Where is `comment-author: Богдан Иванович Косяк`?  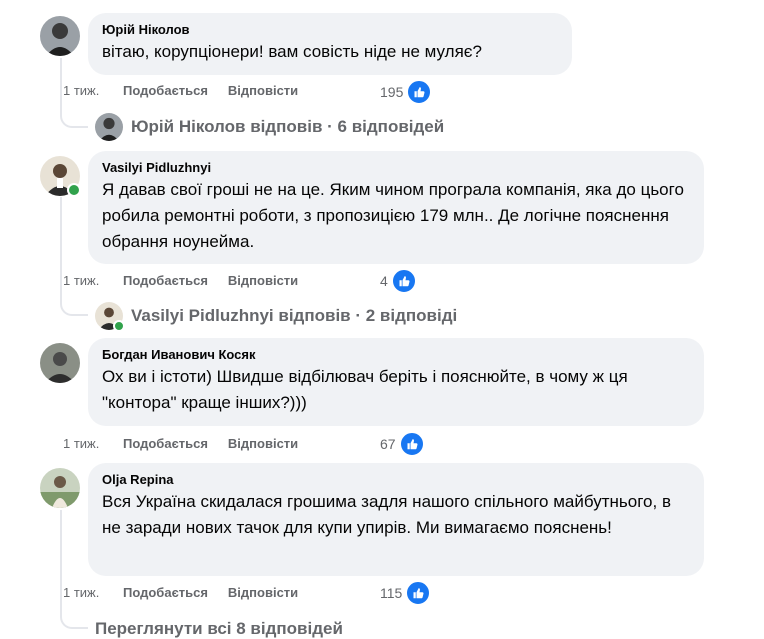
comment-author: Богдан Иванович Косяк is located at coordinates (396, 355).